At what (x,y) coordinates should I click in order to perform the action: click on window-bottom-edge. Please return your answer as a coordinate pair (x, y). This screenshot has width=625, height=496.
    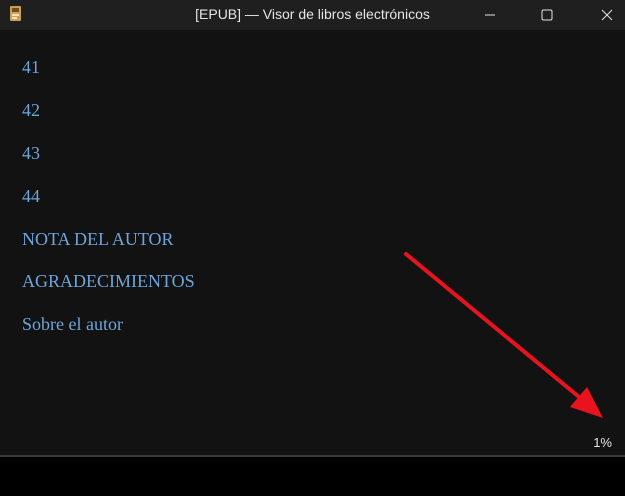
    Looking at the image, I should click on (312, 456).